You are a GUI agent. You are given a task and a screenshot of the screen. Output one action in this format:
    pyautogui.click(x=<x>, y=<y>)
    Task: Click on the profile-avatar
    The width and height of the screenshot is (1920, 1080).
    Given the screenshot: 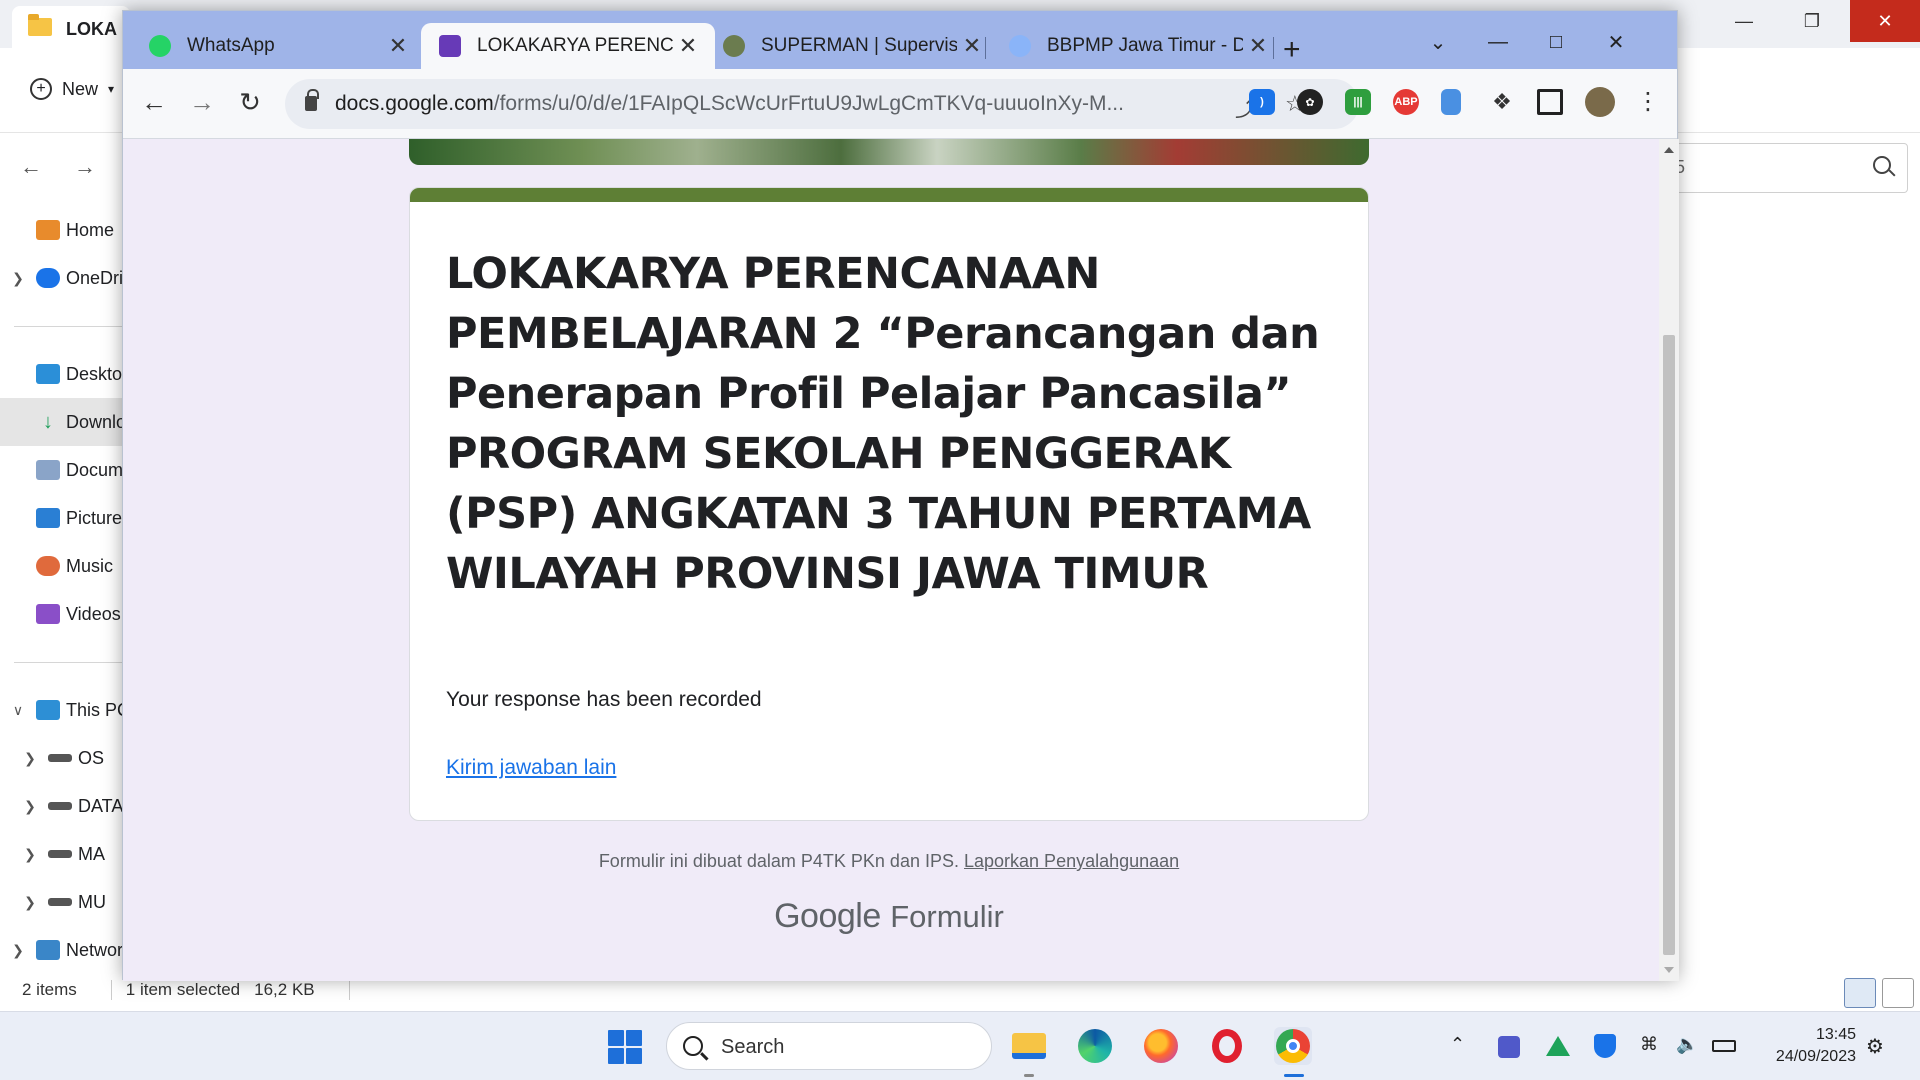 What is the action you would take?
    pyautogui.click(x=1600, y=102)
    